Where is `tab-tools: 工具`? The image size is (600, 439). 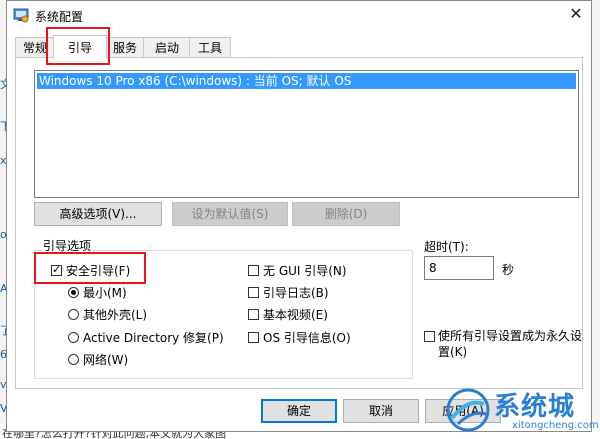 tab-tools: 工具 is located at coordinates (210, 47).